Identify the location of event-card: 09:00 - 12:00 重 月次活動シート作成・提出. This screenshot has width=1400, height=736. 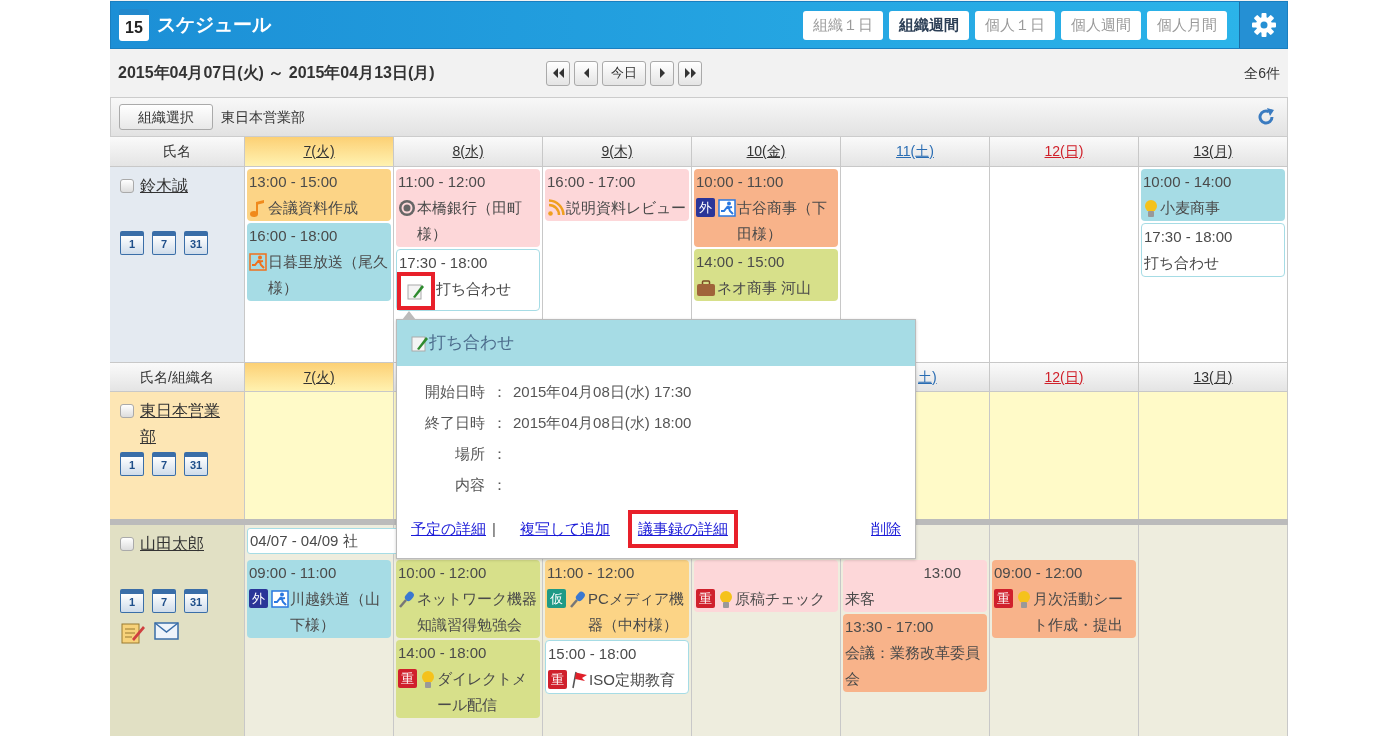
(1064, 599).